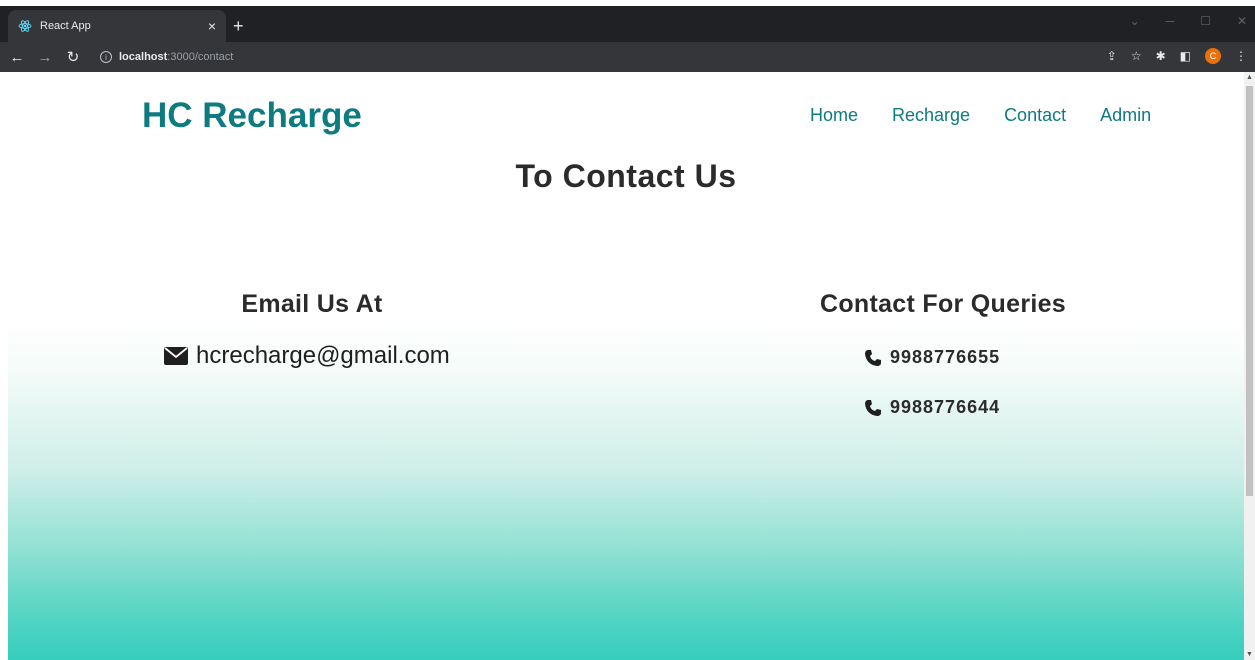  What do you see at coordinates (65, 26) in the screenshot?
I see `tab-title: React App` at bounding box center [65, 26].